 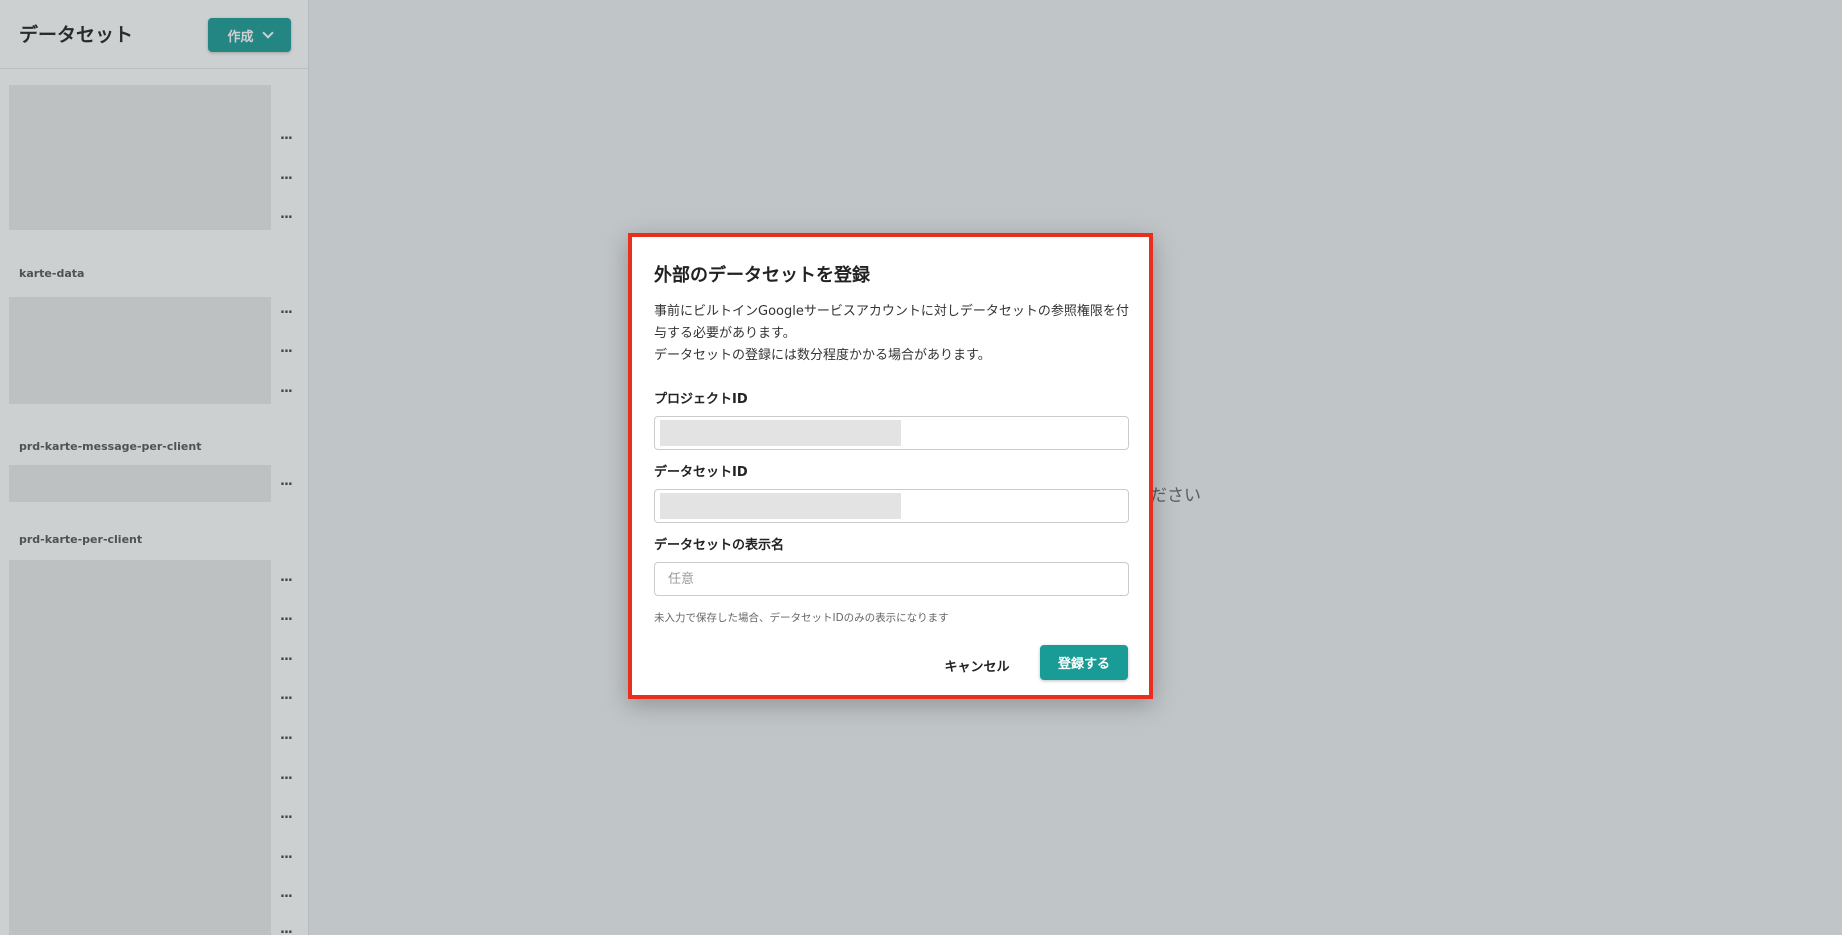 I want to click on project-id-label: プロジェクトID, so click(x=701, y=399).